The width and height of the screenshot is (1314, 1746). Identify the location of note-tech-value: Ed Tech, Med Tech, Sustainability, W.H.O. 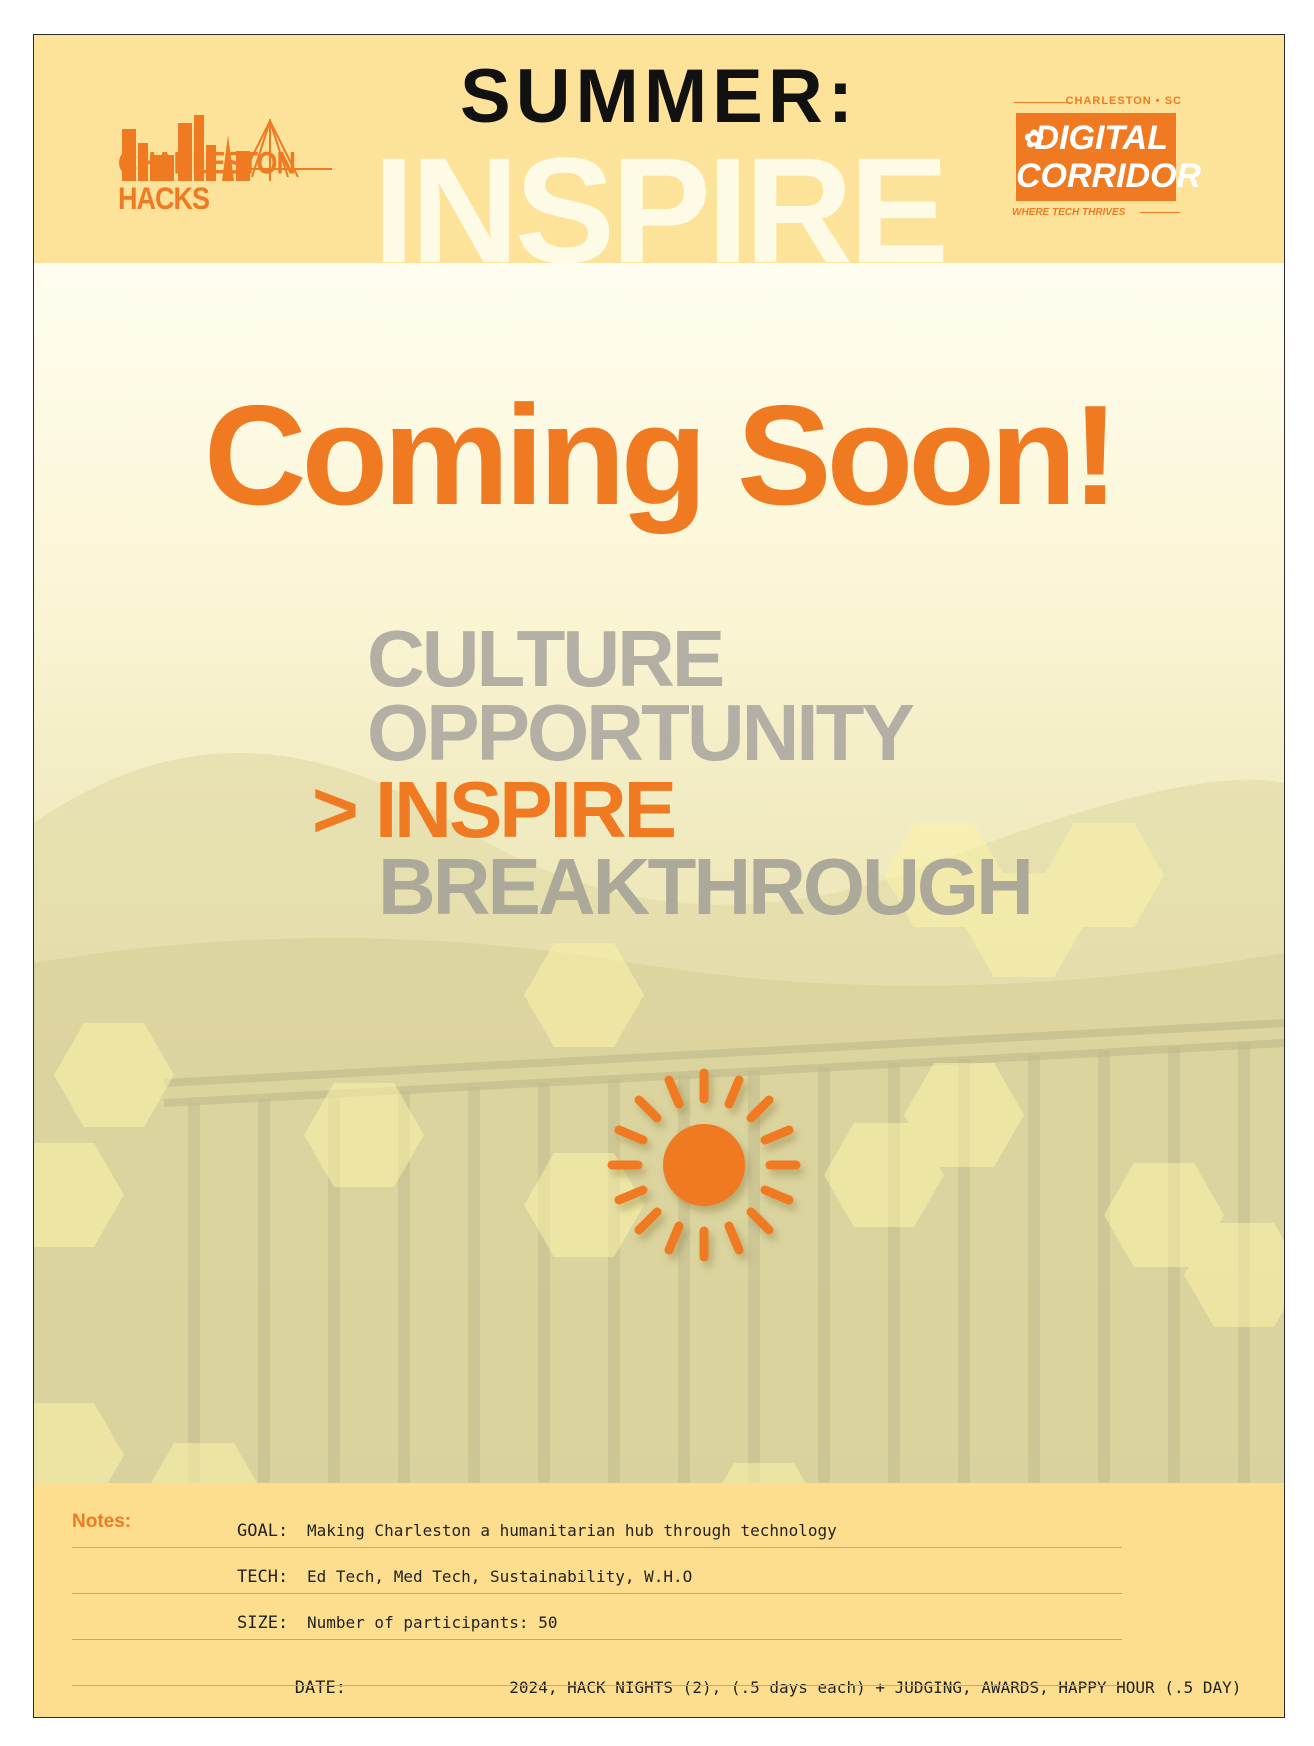
(500, 1576).